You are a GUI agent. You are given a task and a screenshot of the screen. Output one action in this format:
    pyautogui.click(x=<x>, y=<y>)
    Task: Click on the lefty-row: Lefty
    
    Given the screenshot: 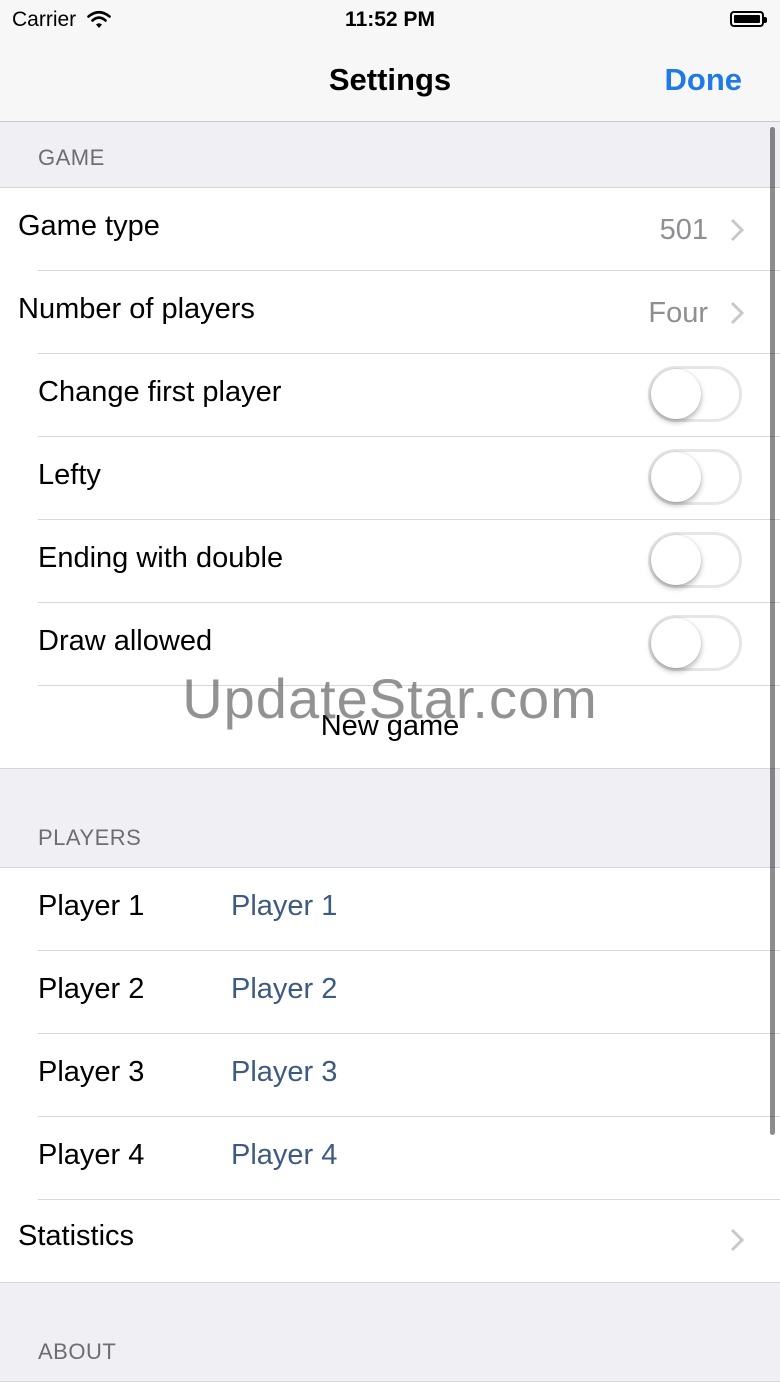 What is the action you would take?
    pyautogui.click(x=390, y=478)
    